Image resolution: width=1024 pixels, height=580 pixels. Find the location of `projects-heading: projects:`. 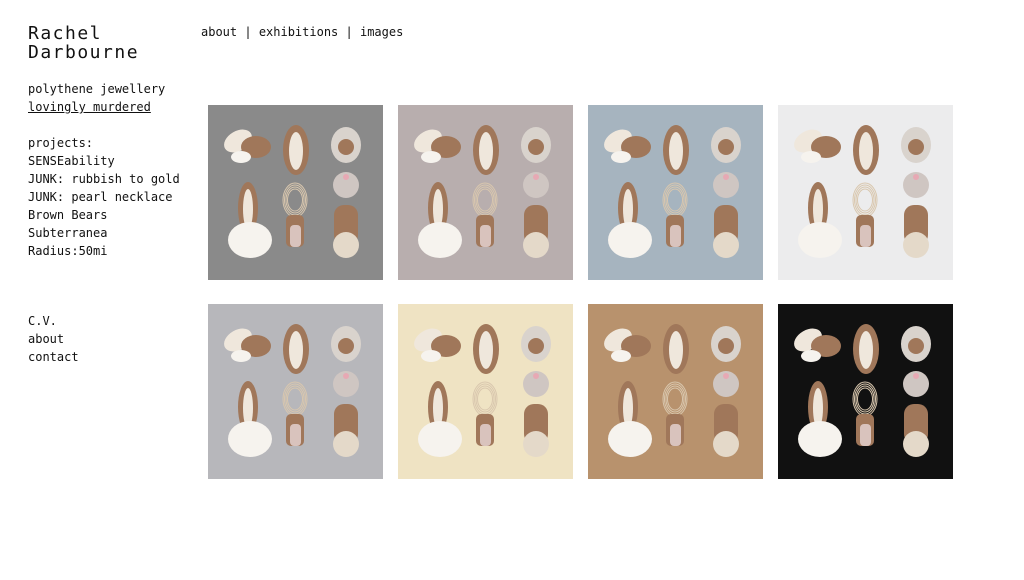

projects-heading: projects: is located at coordinates (61, 143).